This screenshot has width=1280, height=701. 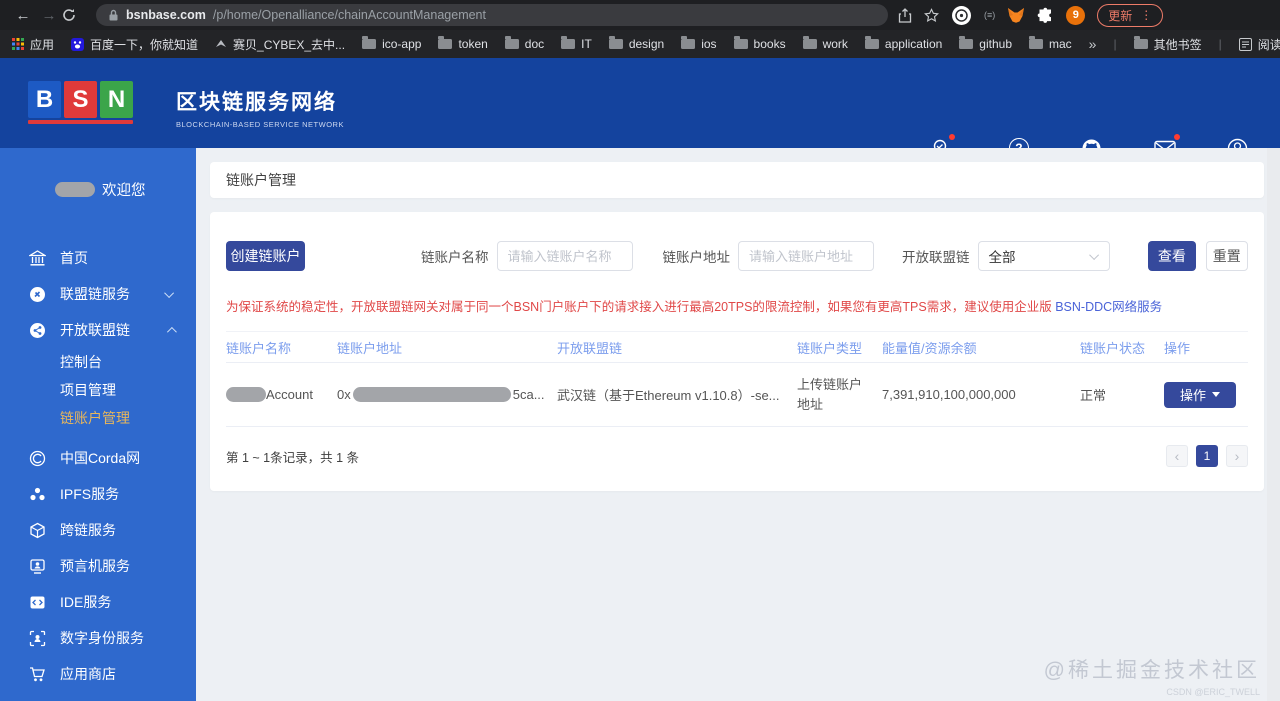 What do you see at coordinates (98, 674) in the screenshot?
I see `sidebar-item-app-store: 应用商店` at bounding box center [98, 674].